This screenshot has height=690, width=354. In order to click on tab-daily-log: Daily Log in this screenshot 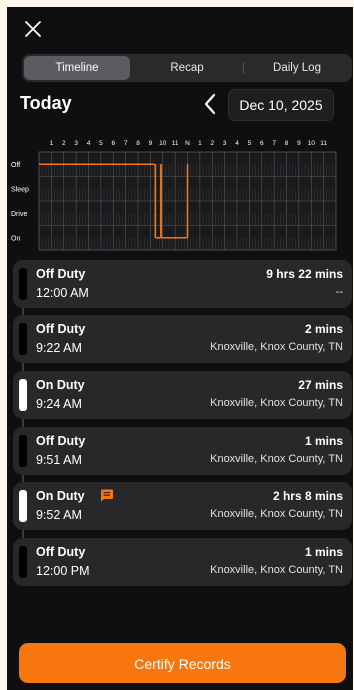, I will do `click(297, 68)`.